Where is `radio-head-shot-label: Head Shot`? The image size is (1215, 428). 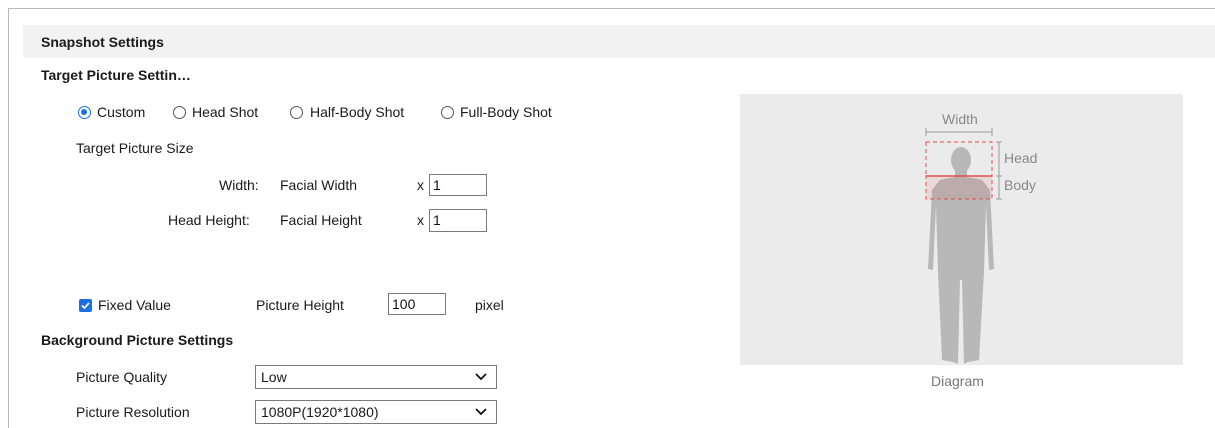 radio-head-shot-label: Head Shot is located at coordinates (225, 112).